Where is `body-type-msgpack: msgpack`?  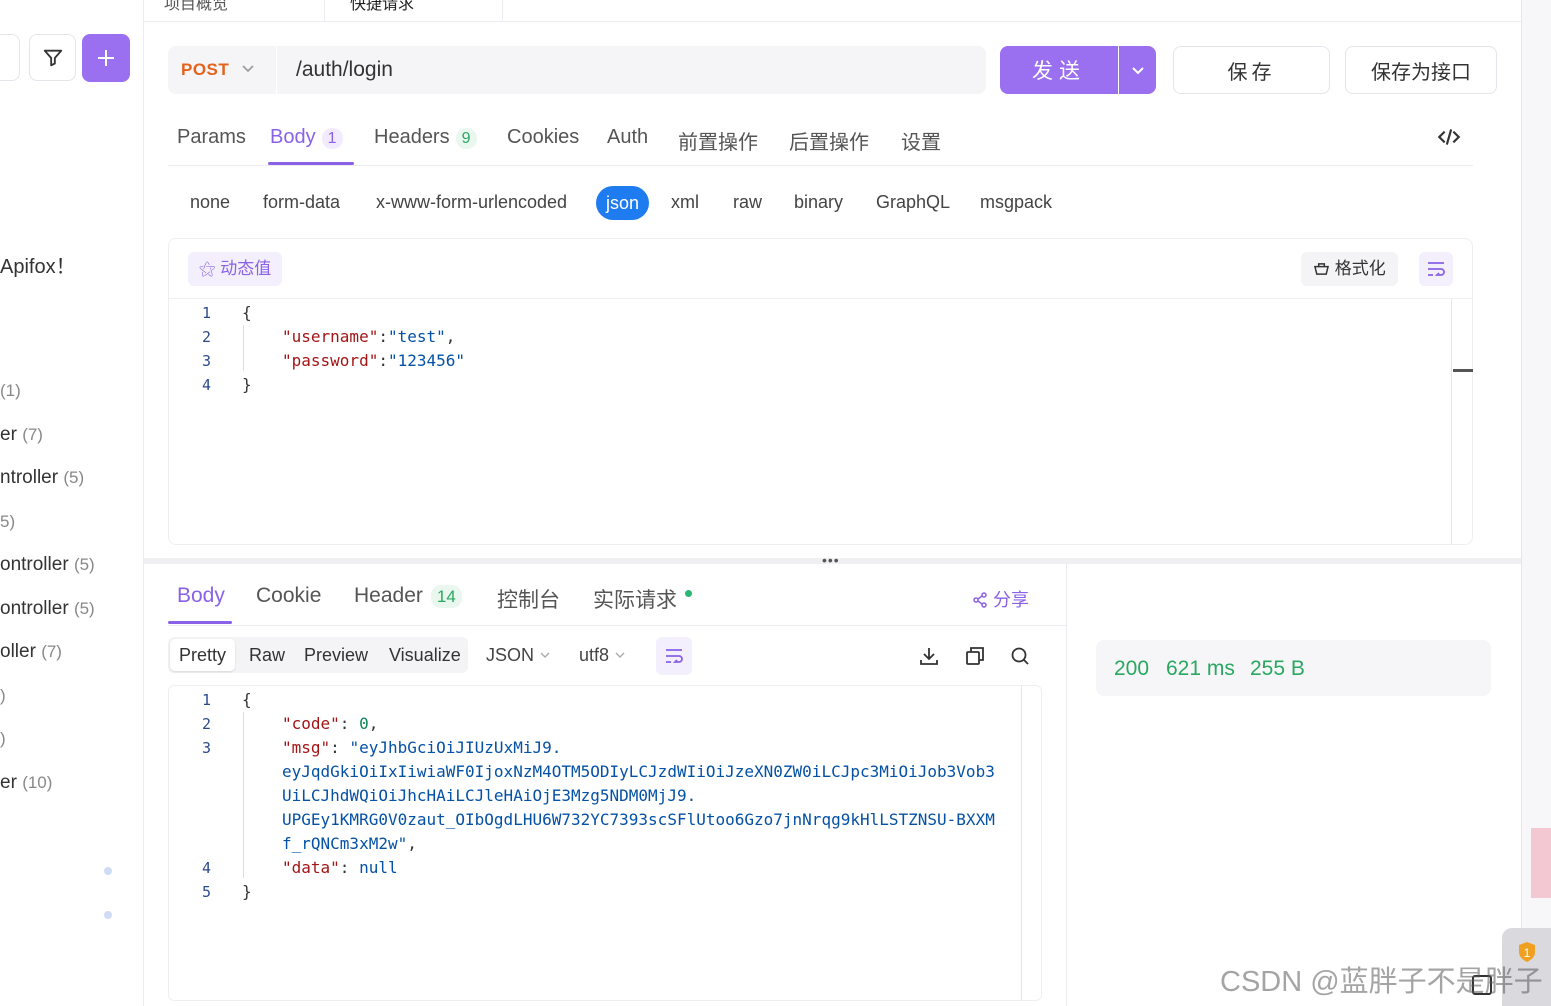 body-type-msgpack: msgpack is located at coordinates (1016, 202).